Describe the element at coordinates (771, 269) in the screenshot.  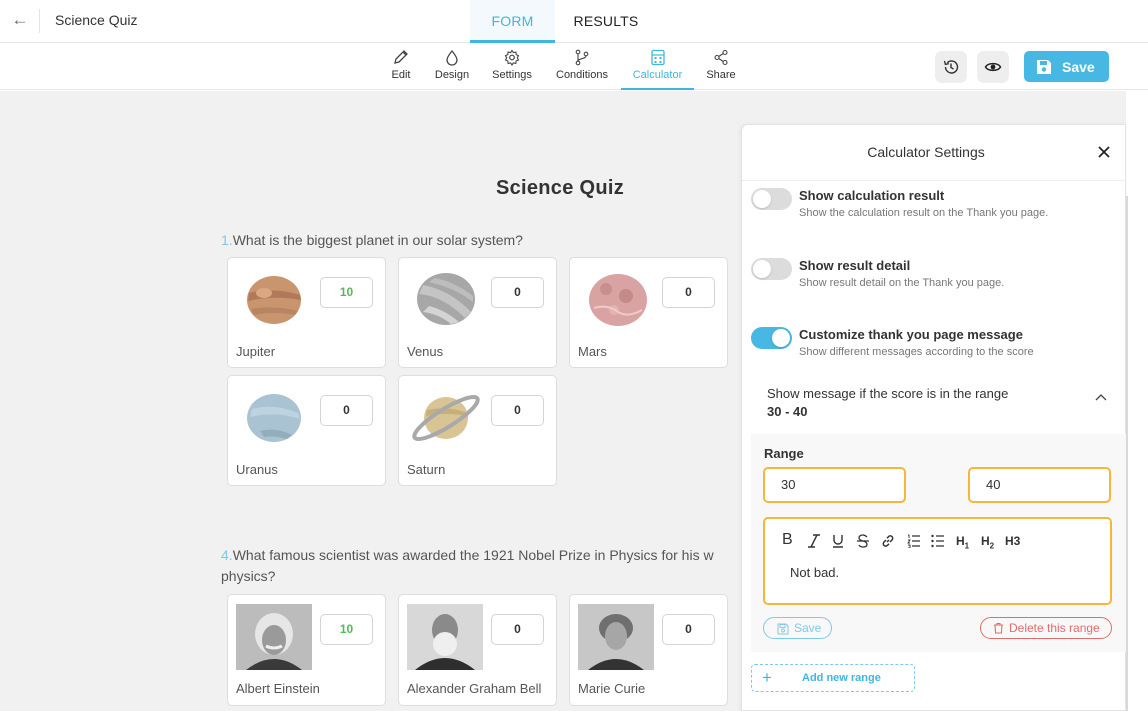
I see `toggle-show-result-detail` at that location.